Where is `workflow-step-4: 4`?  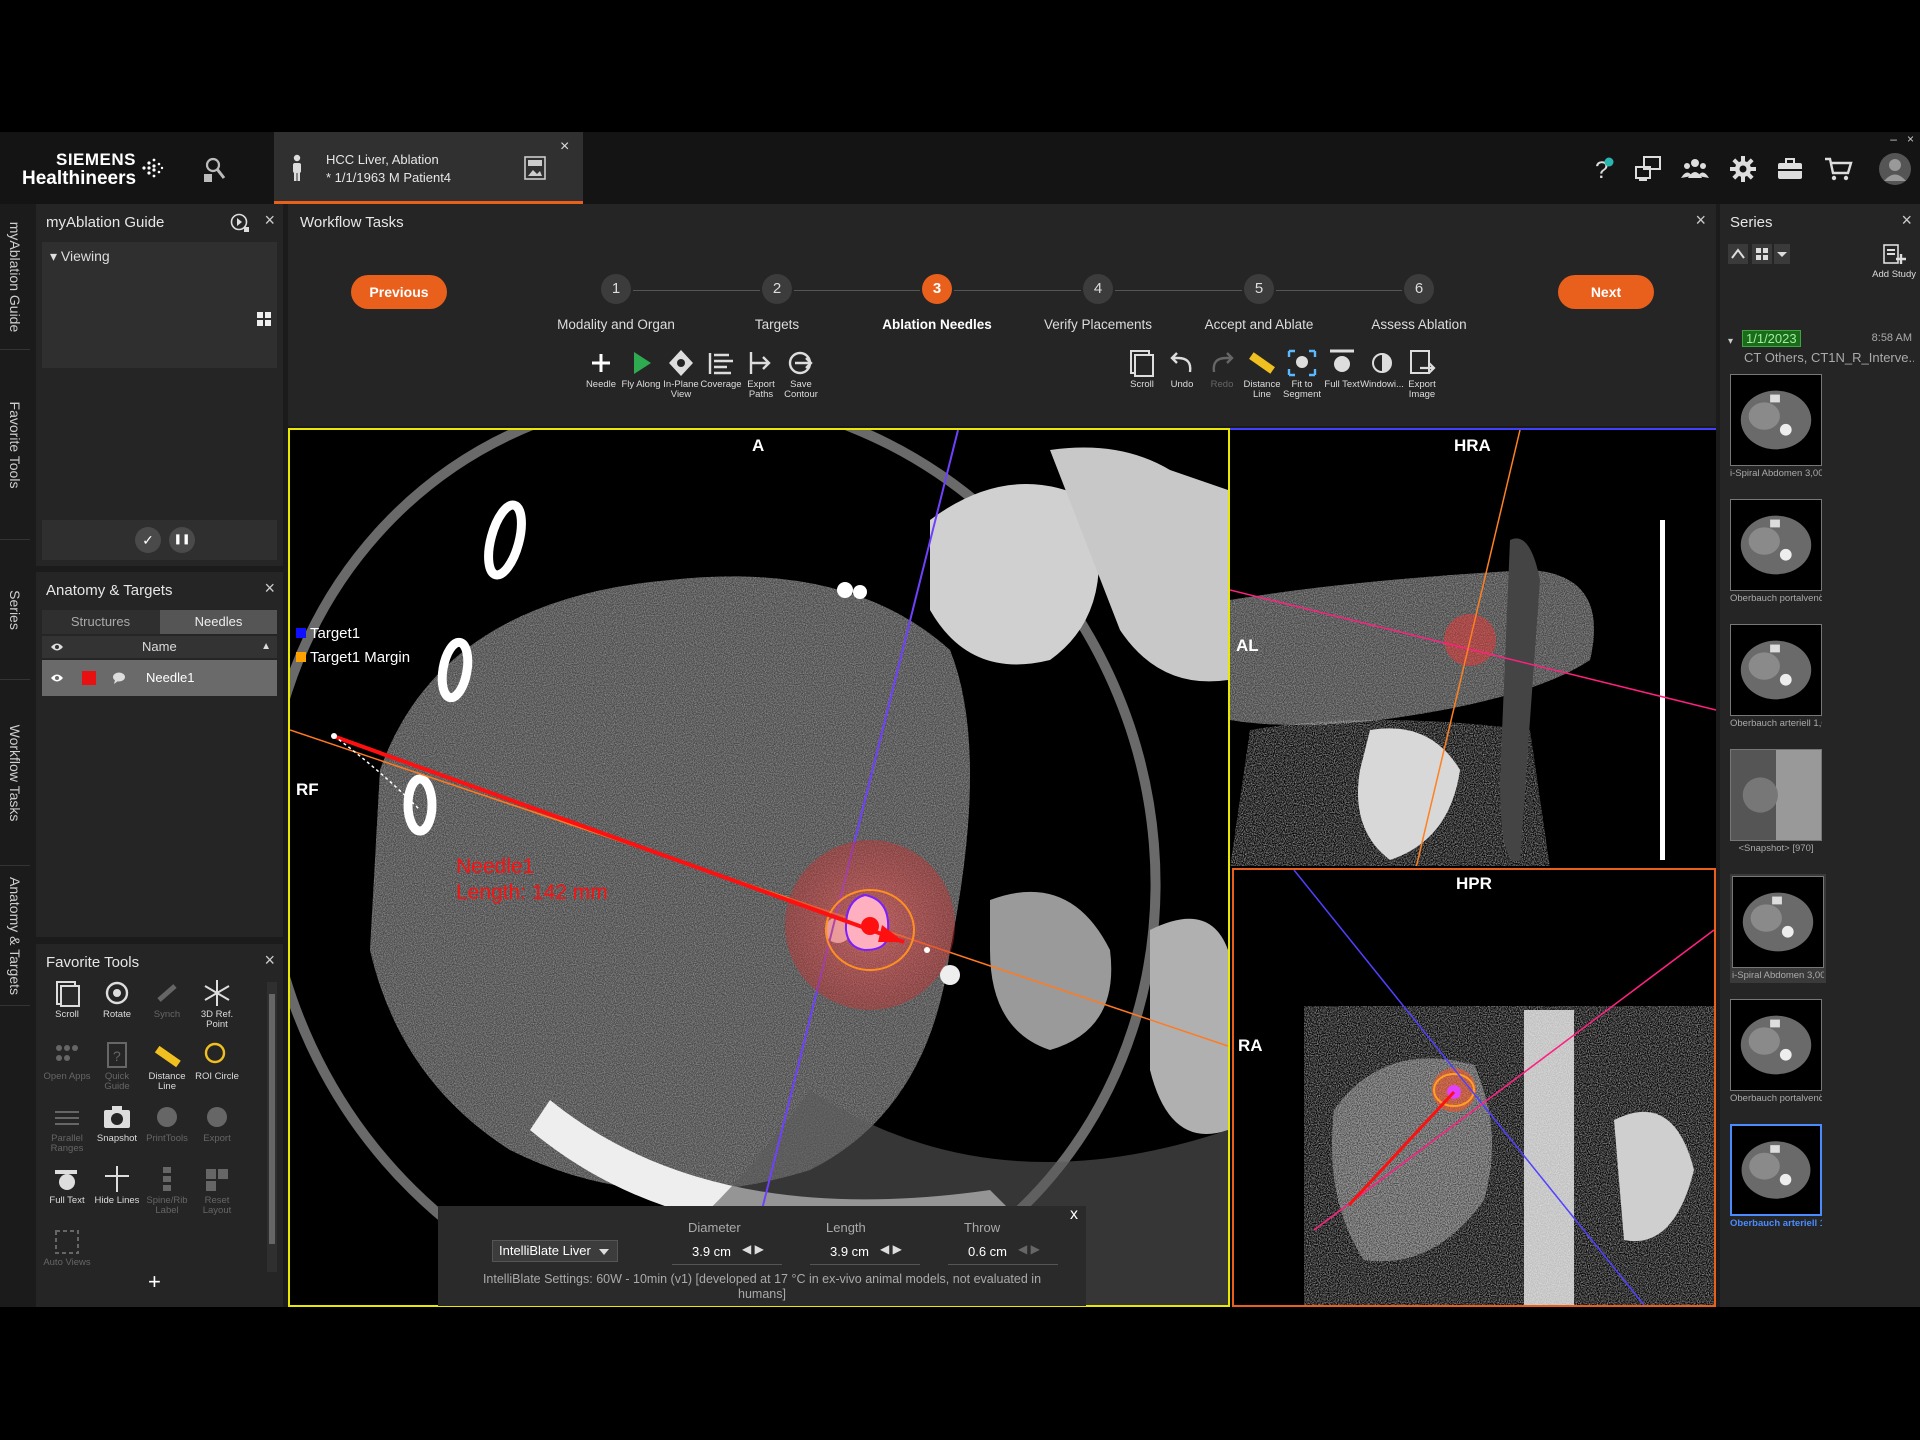 workflow-step-4: 4 is located at coordinates (1098, 289).